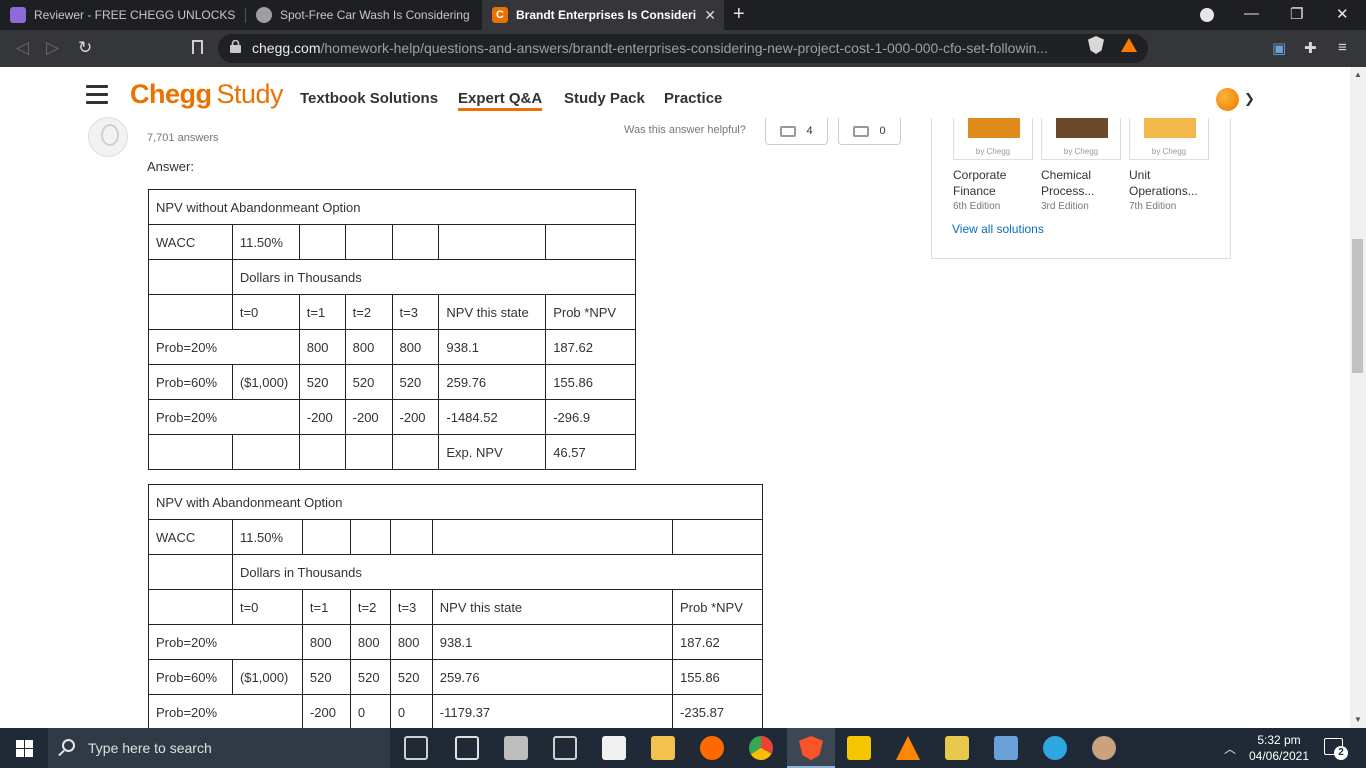  What do you see at coordinates (322, 312) in the screenshot?
I see `column-header: t=1` at bounding box center [322, 312].